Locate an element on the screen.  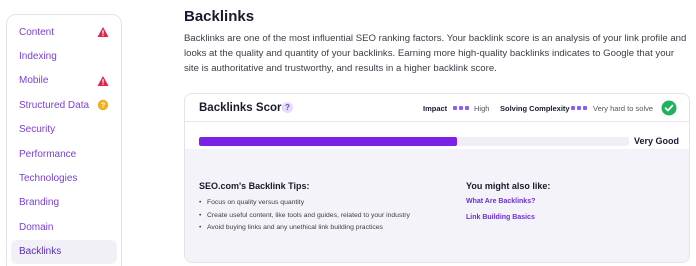
tip-item: Focus on quality versus quantity is located at coordinates (304, 203).